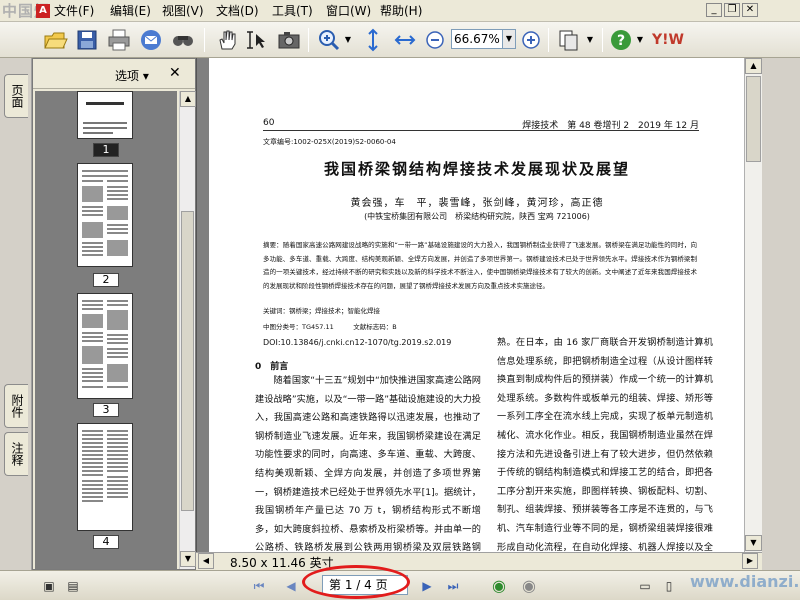 Image resolution: width=800 pixels, height=600 pixels. What do you see at coordinates (257, 40) in the screenshot?
I see `select-text-icon` at bounding box center [257, 40].